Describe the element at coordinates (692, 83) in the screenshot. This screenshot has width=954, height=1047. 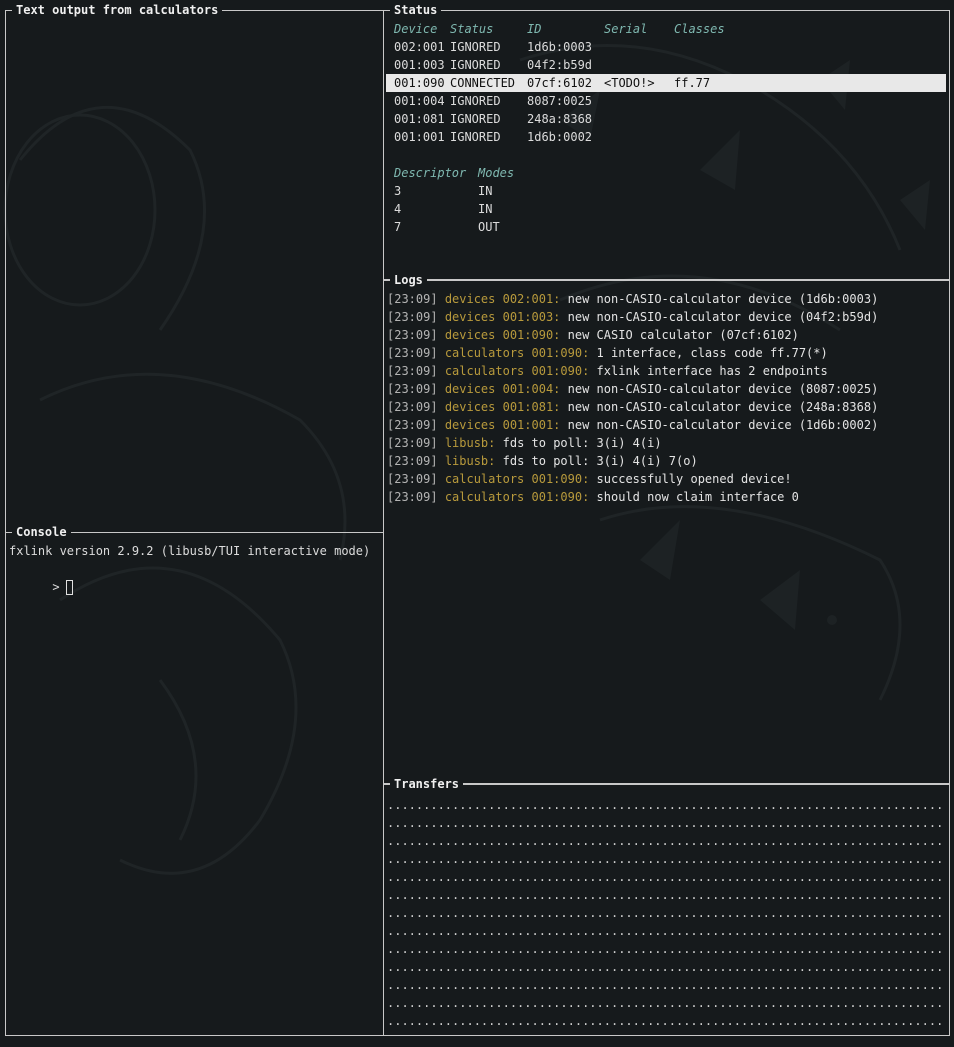
I see `device-classes-cell: ff.77` at that location.